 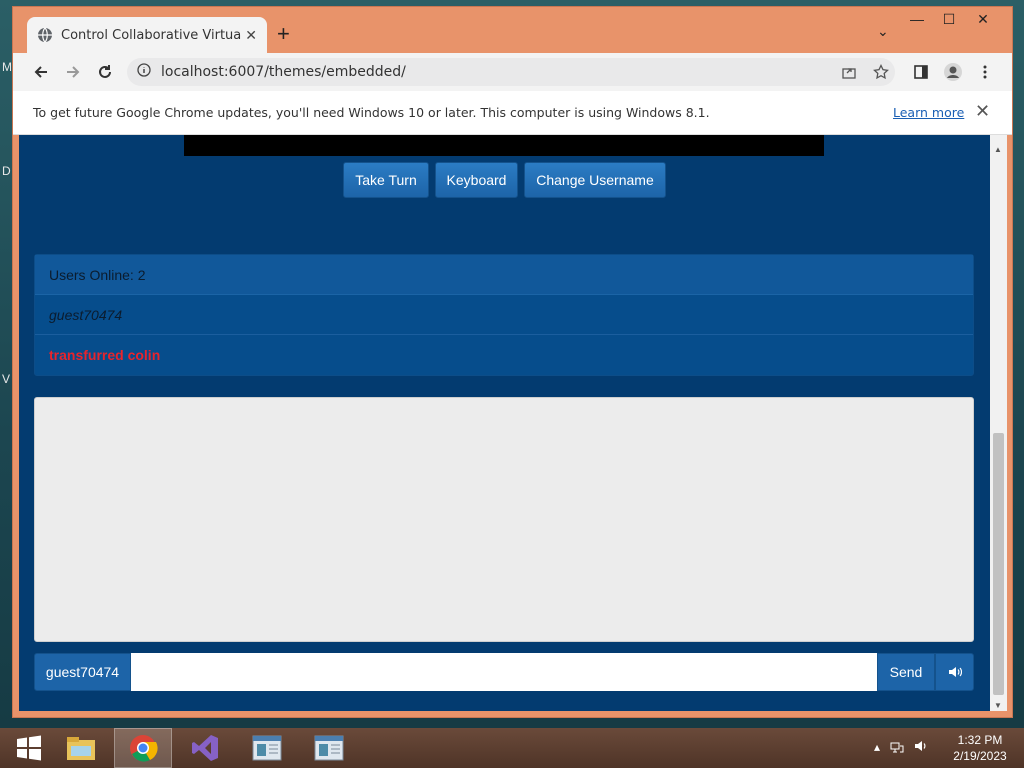 What do you see at coordinates (985, 72) in the screenshot?
I see `menu-dots-icon` at bounding box center [985, 72].